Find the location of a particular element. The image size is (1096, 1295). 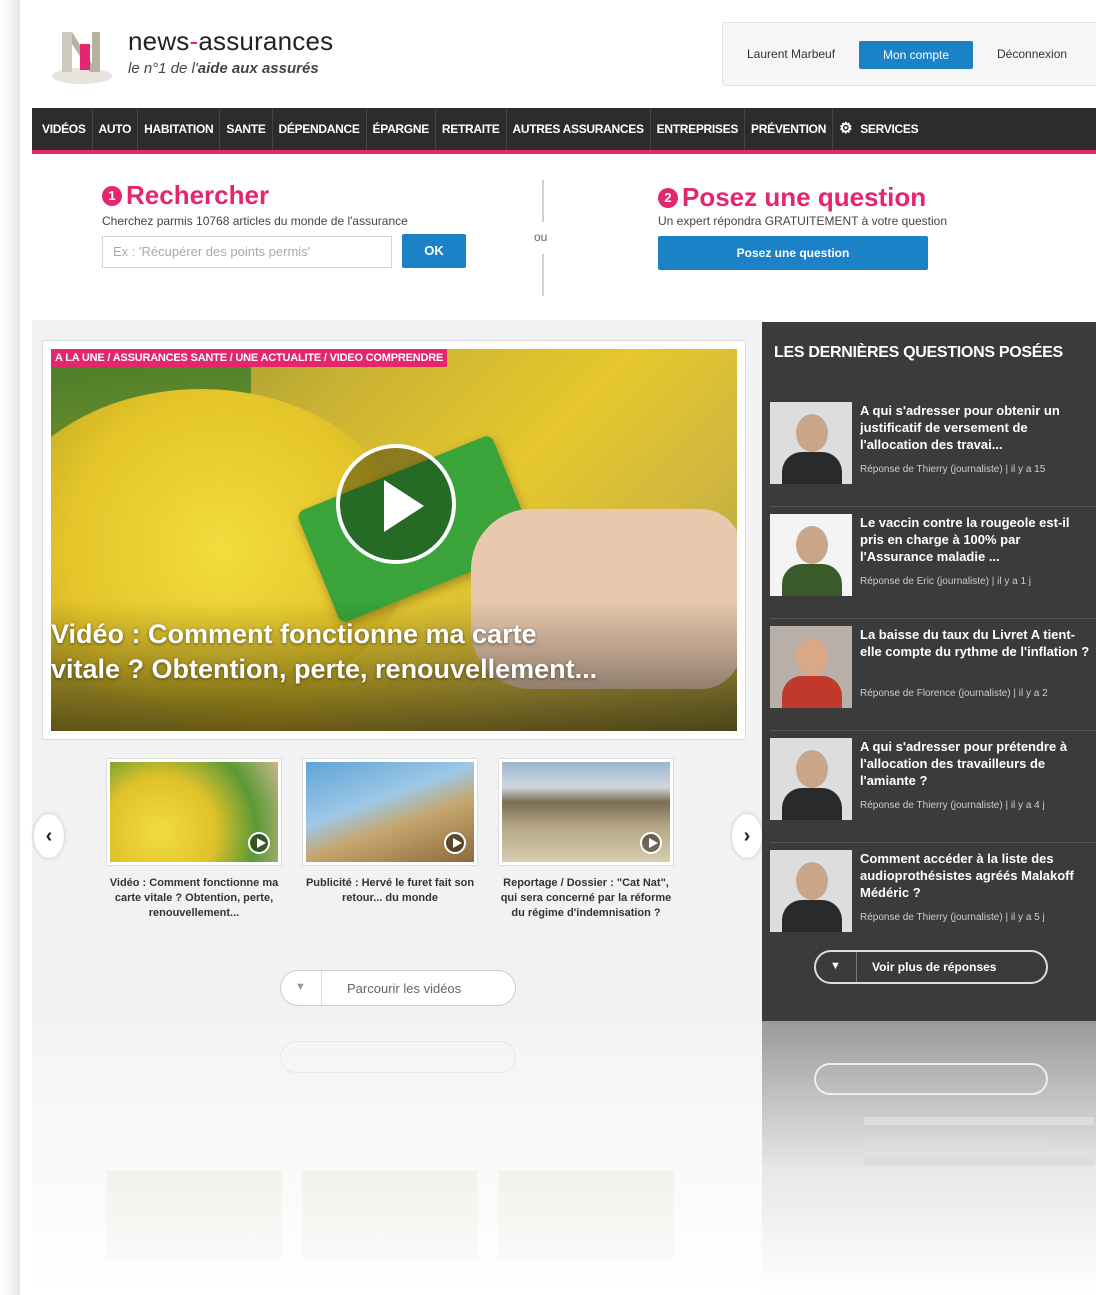

ask-heading: 2 Posez une question is located at coordinates (792, 197).